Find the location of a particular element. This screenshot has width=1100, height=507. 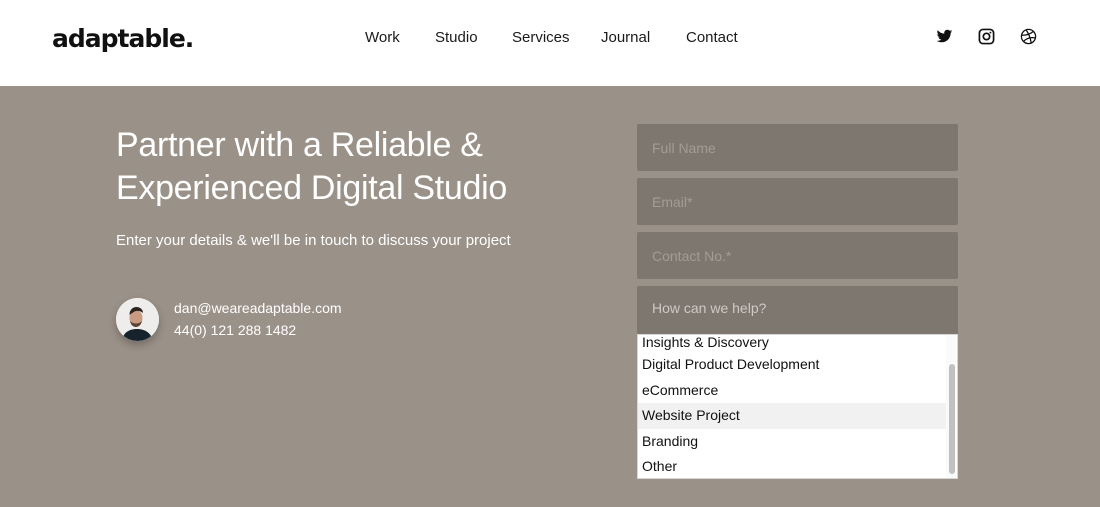

option-ecommerce: eCommerce is located at coordinates (797, 391).